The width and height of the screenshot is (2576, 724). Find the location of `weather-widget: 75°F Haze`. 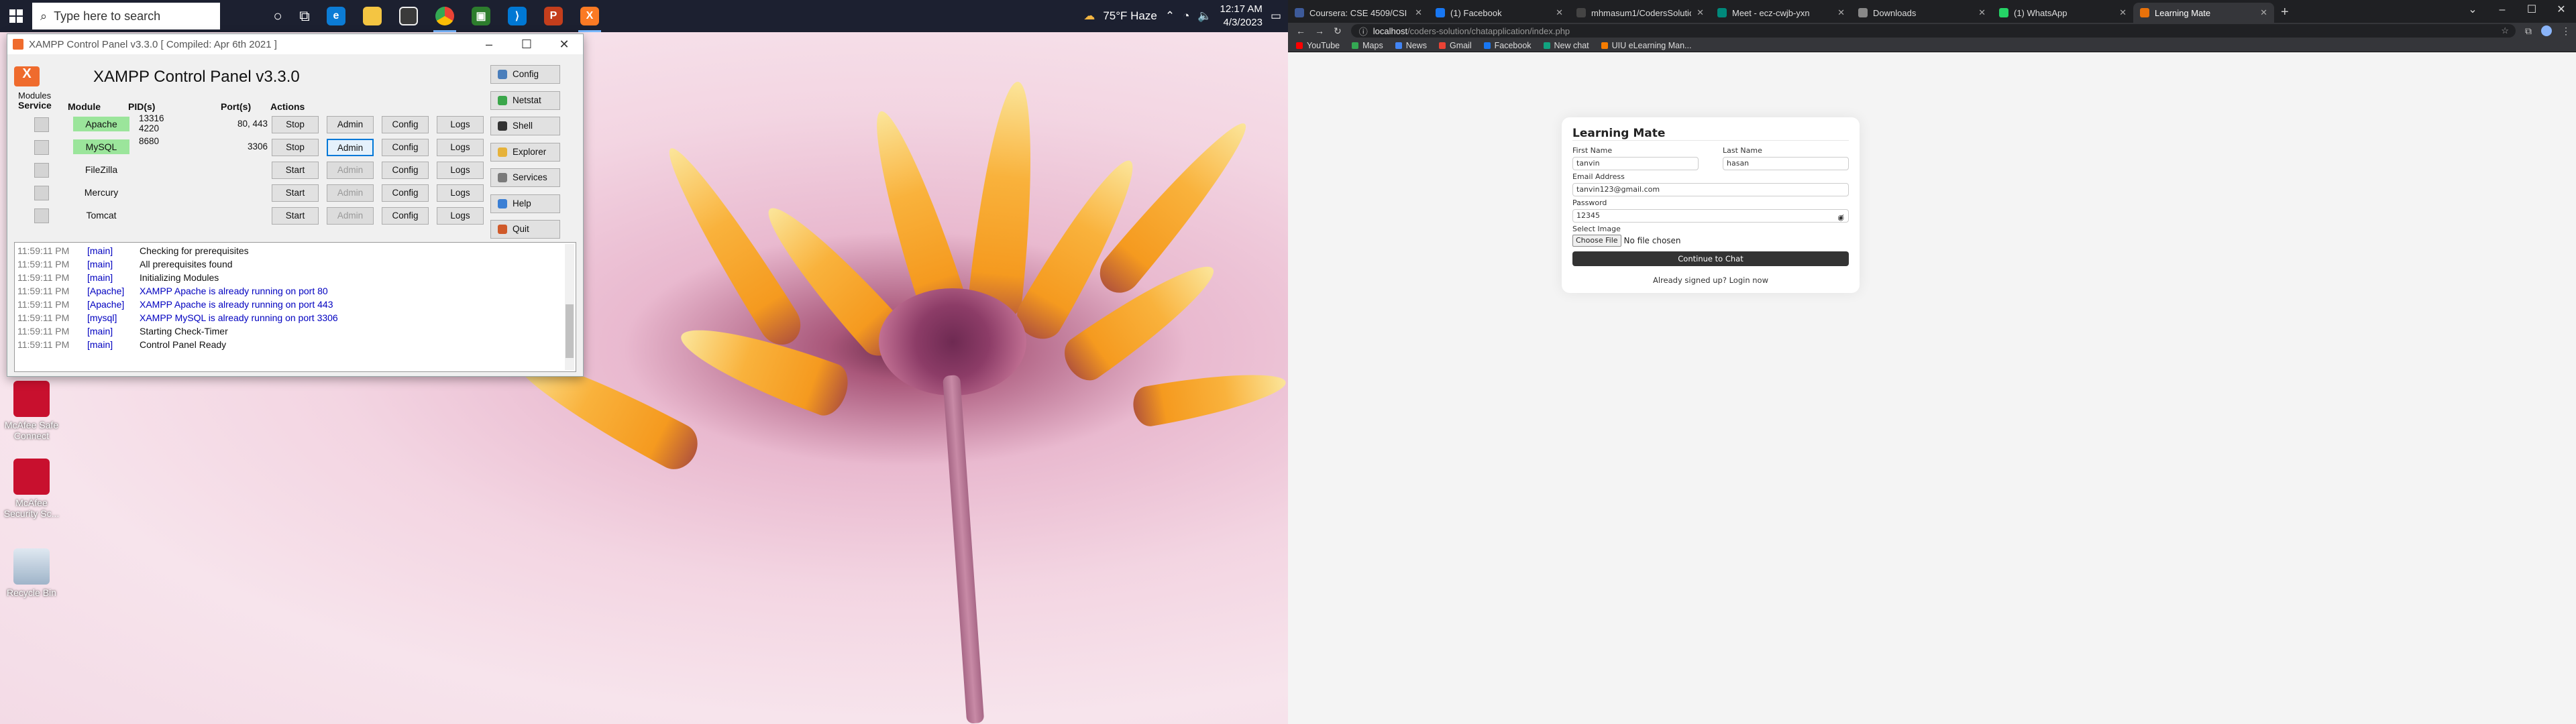

weather-widget: 75°F Haze is located at coordinates (1130, 16).